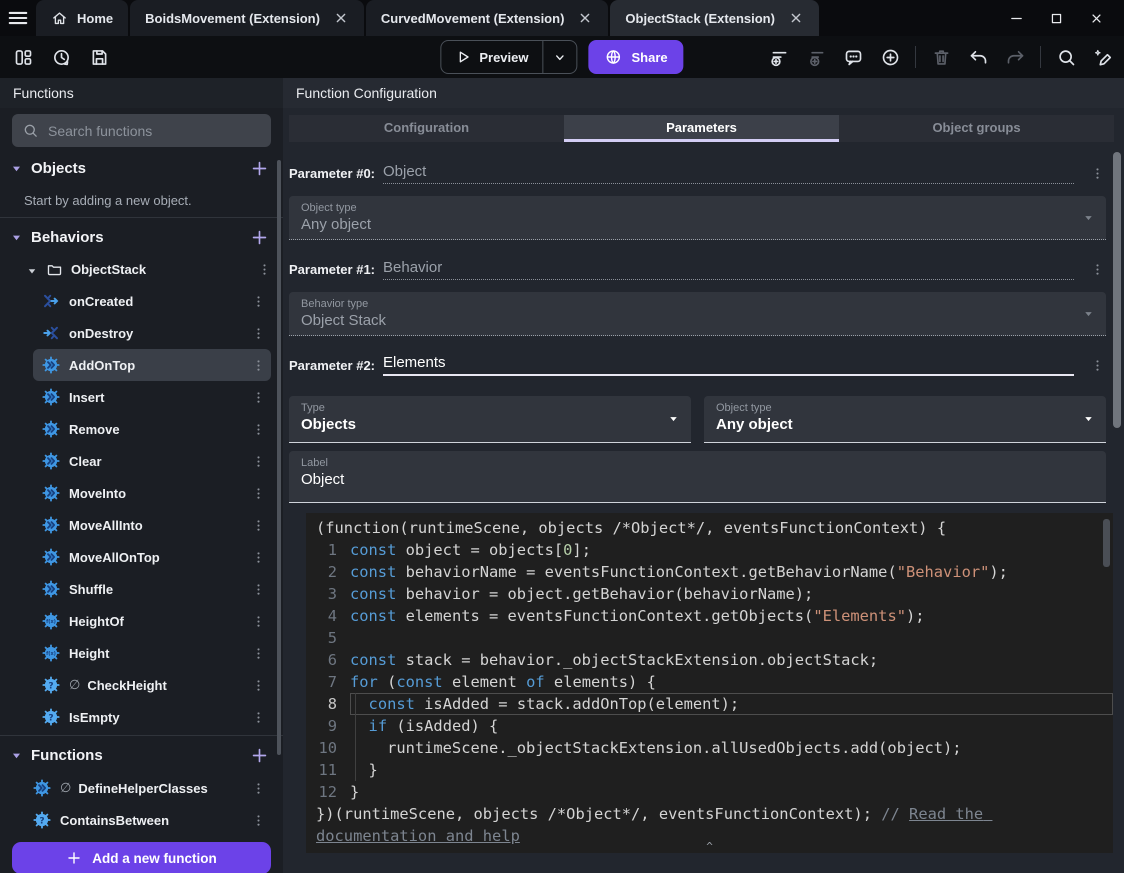  I want to click on code-line: 7 for (const element of elements) {, so click(709, 682).